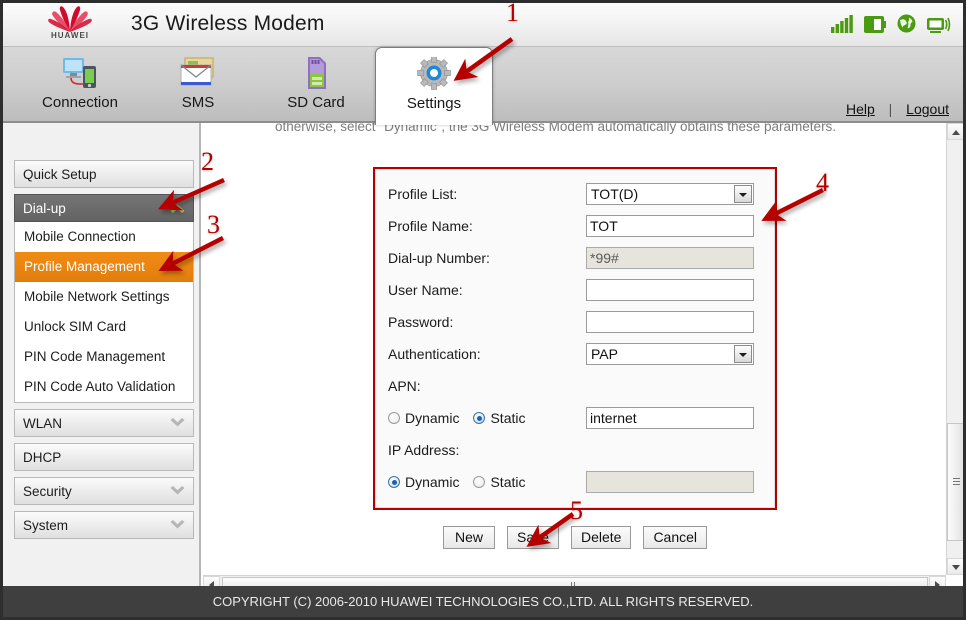 This screenshot has height=620, width=966. Describe the element at coordinates (80, 85) in the screenshot. I see `tab-connection: Connection` at that location.